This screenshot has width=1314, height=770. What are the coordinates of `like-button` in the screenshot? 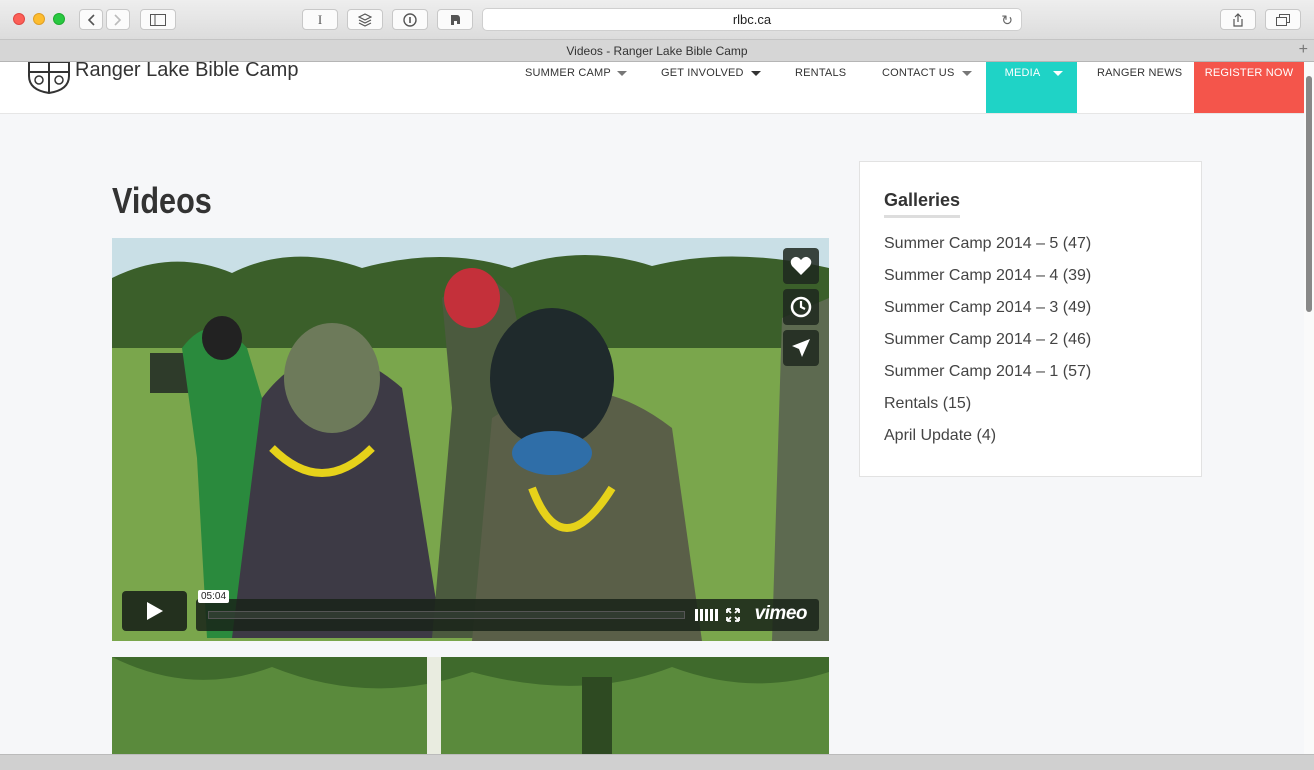 It's located at (801, 266).